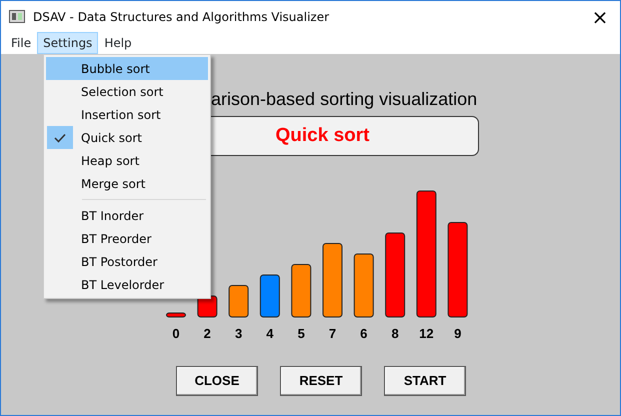  What do you see at coordinates (127, 91) in the screenshot?
I see `menu-option: Selection sort` at bounding box center [127, 91].